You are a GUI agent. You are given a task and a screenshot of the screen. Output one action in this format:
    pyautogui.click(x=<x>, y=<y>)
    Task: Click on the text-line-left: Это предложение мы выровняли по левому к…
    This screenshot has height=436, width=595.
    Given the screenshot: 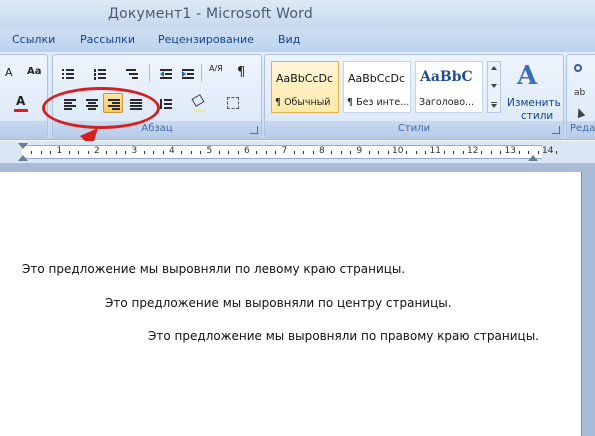 What is the action you would take?
    pyautogui.click(x=213, y=269)
    